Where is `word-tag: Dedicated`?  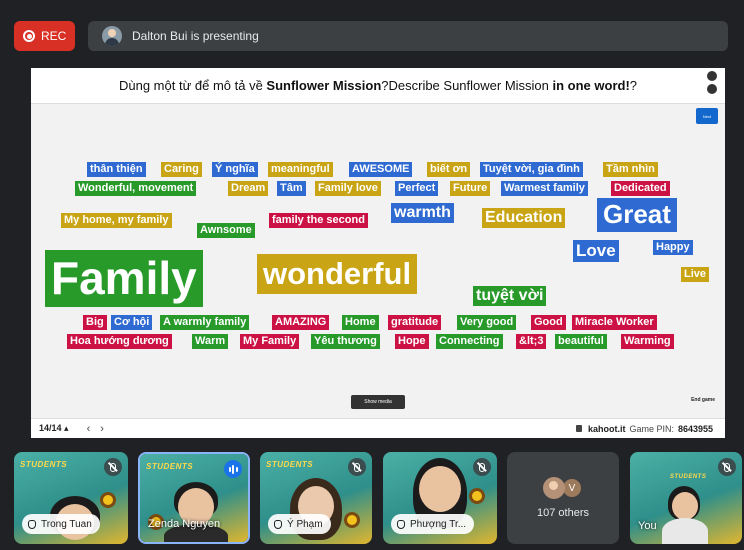
word-tag: Dedicated is located at coordinates (640, 188).